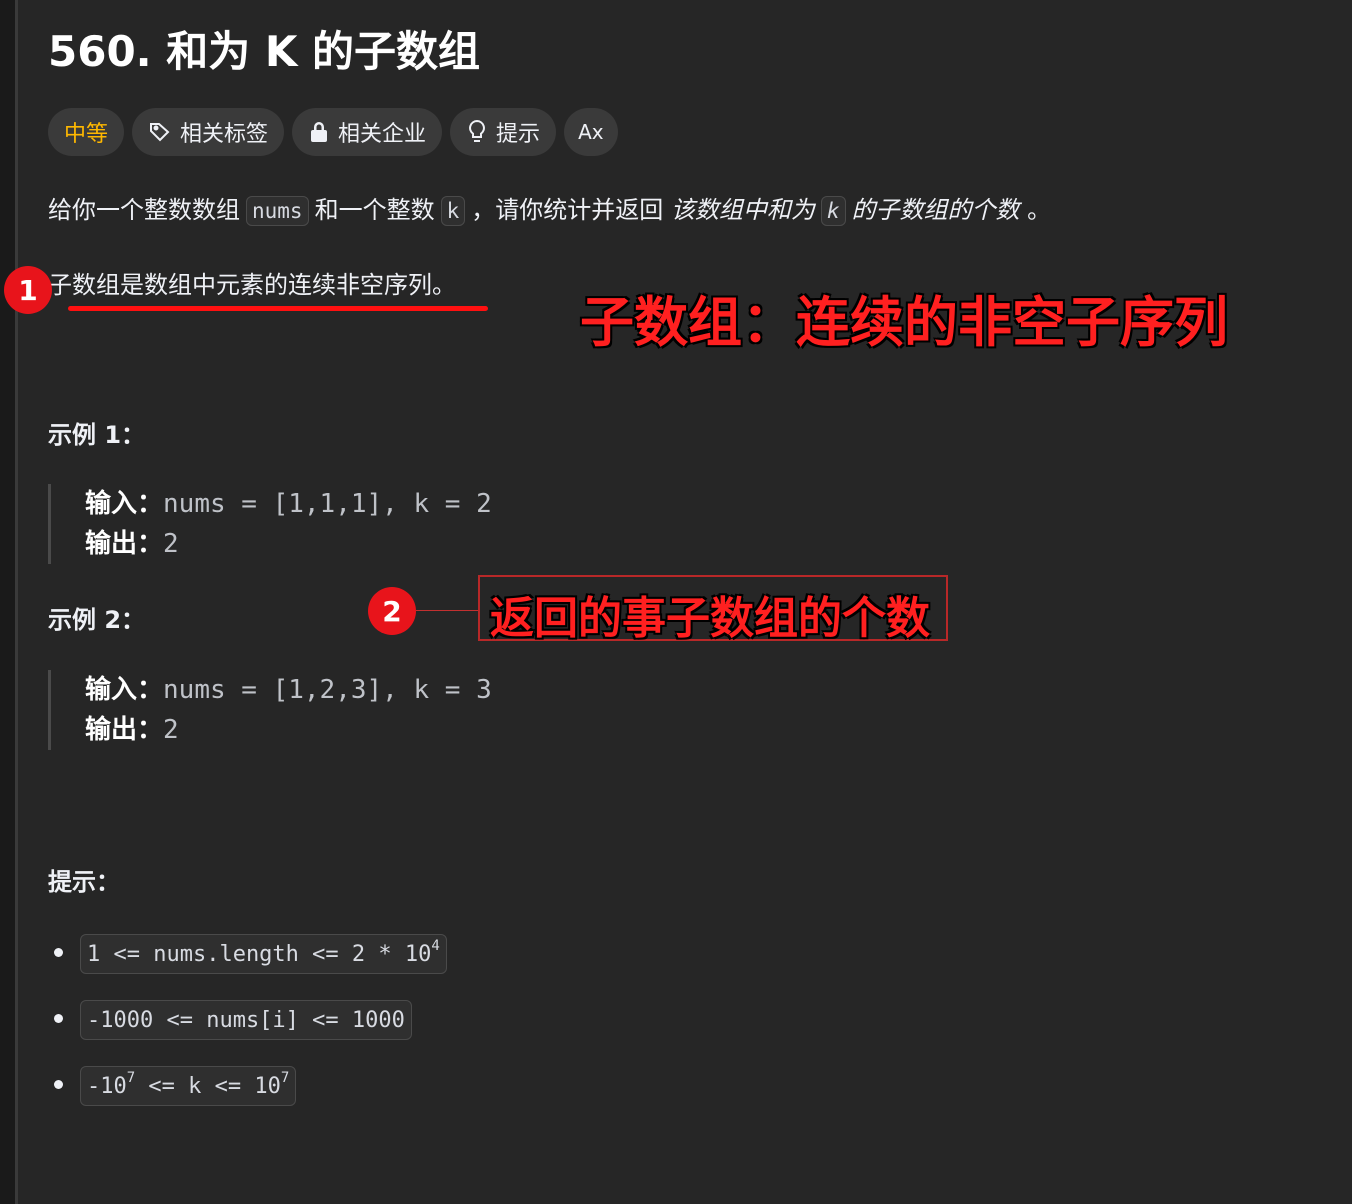 The width and height of the screenshot is (1352, 1204). Describe the element at coordinates (477, 132) in the screenshot. I see `lightbulb-icon` at that location.